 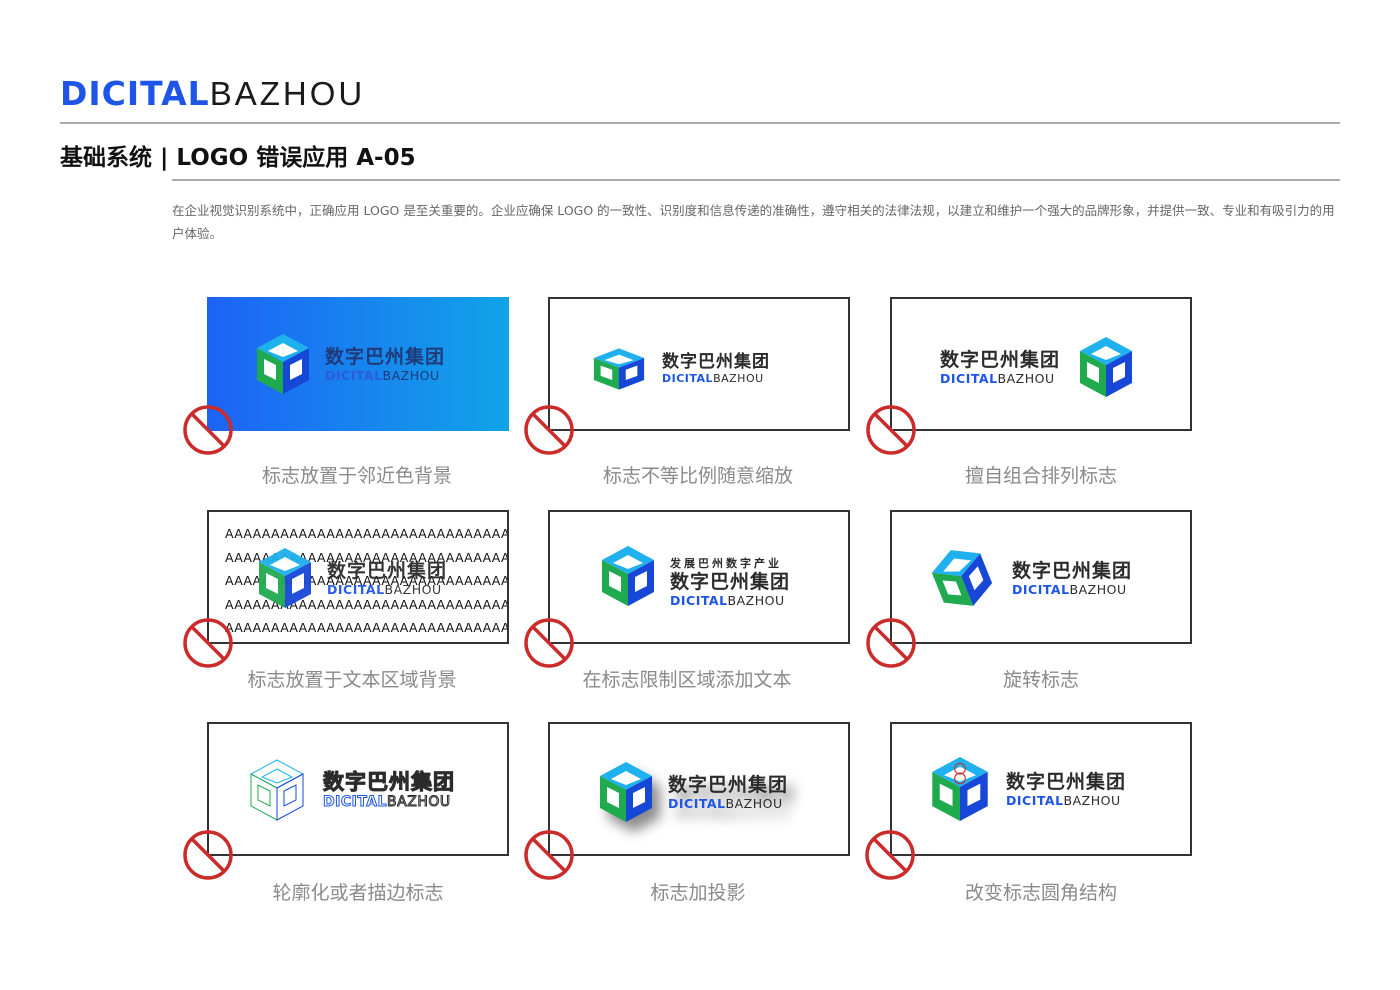 What do you see at coordinates (135, 93) in the screenshot?
I see `brand-part1: DICITAL` at bounding box center [135, 93].